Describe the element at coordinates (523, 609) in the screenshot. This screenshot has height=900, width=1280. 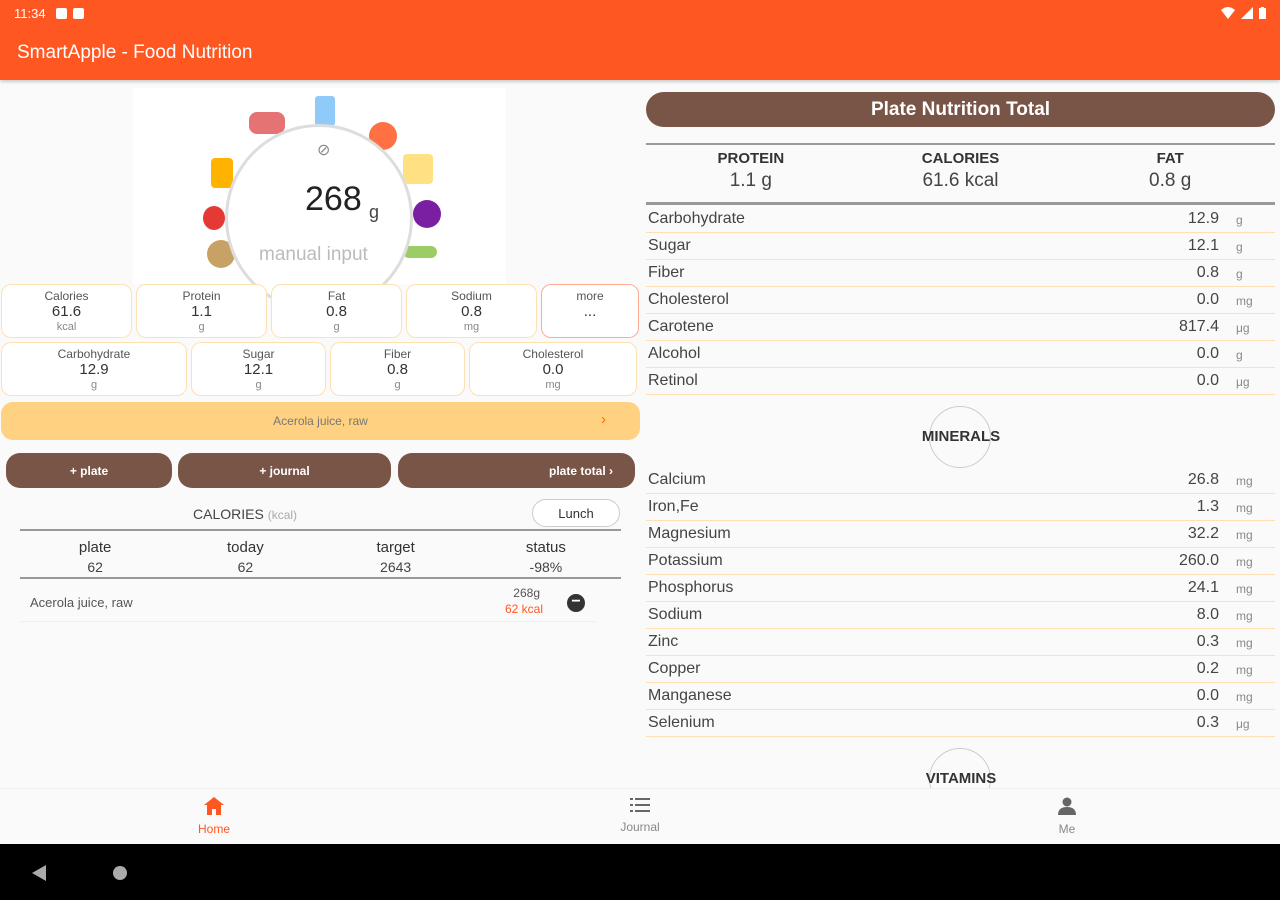
I see `entry-kcal: 62 kcal` at that location.